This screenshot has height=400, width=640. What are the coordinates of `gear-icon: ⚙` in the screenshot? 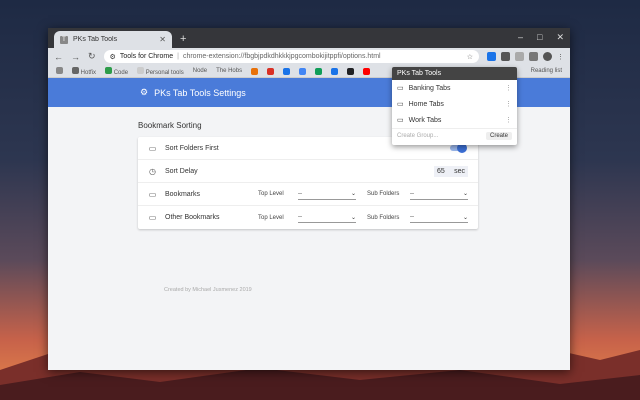 It's located at (144, 92).